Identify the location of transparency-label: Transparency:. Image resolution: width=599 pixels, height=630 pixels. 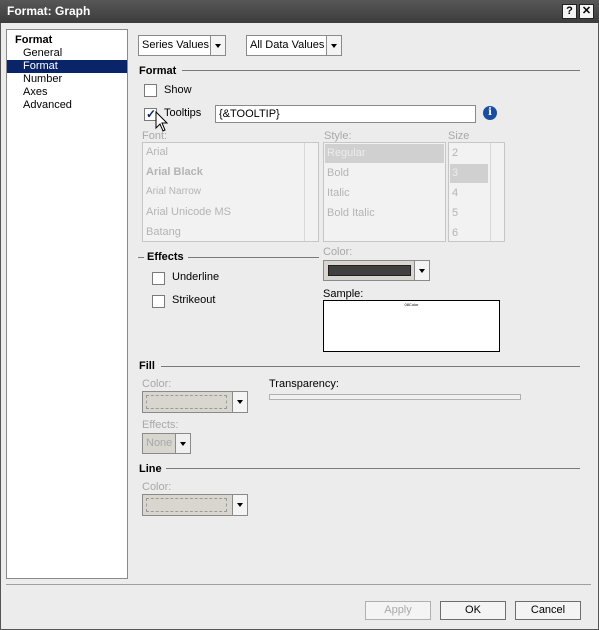
(304, 384).